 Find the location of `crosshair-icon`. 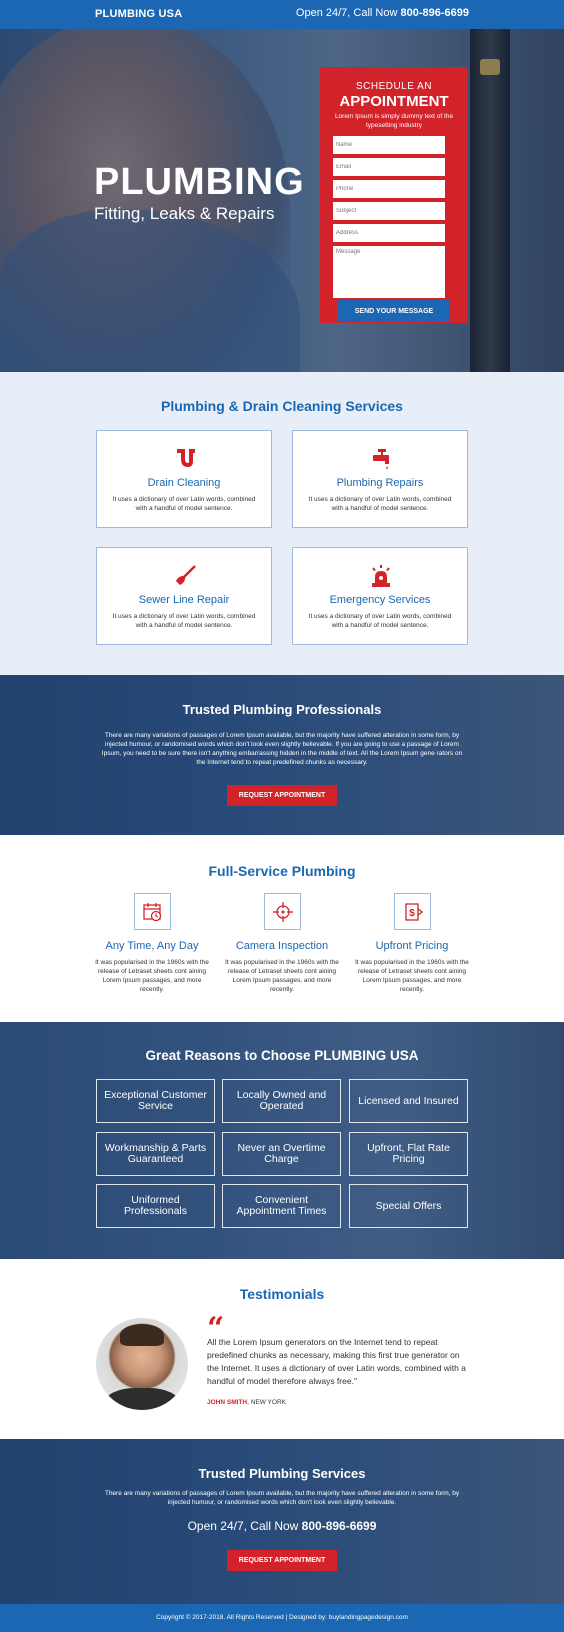

crosshair-icon is located at coordinates (282, 912).